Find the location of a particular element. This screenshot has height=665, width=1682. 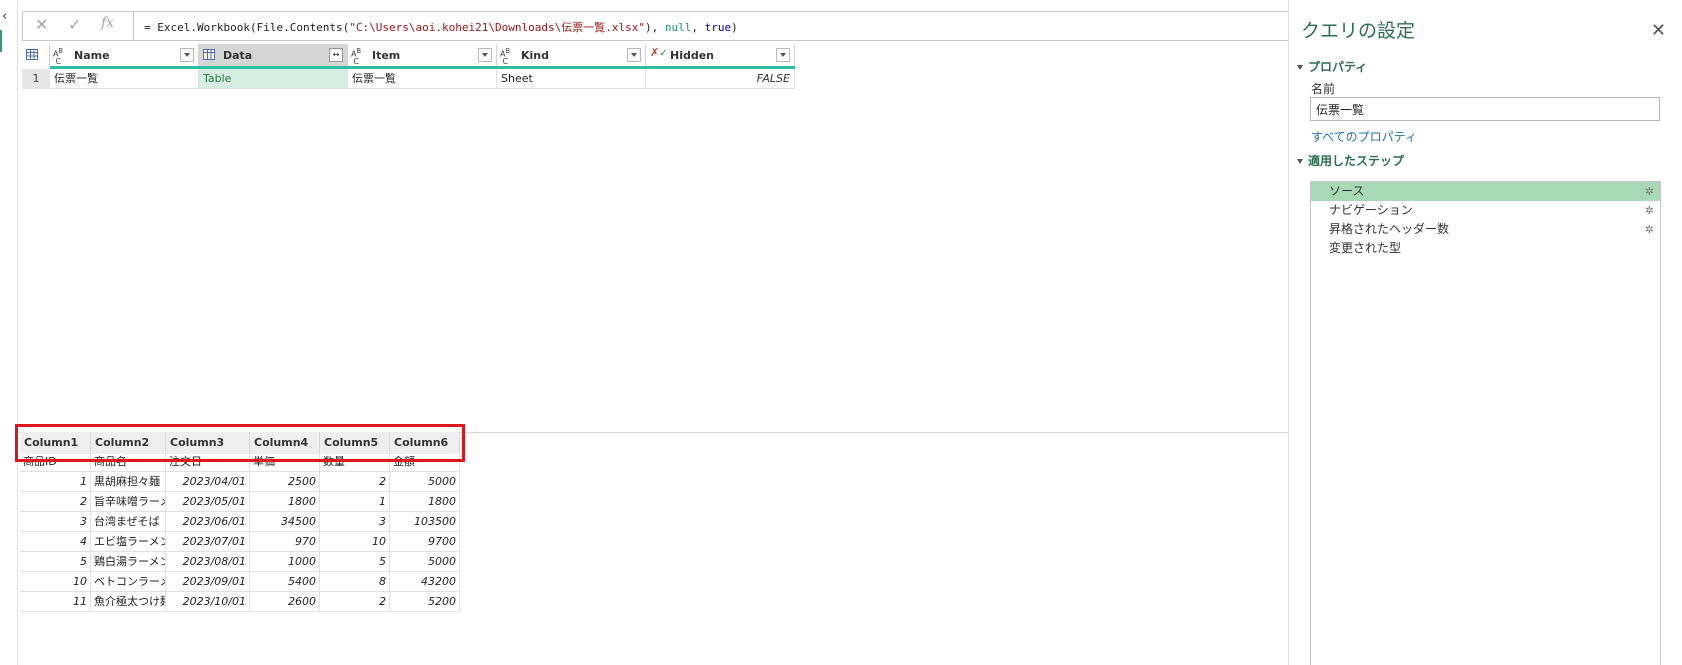

preview-cell: ベトコンラーメン is located at coordinates (128, 582).